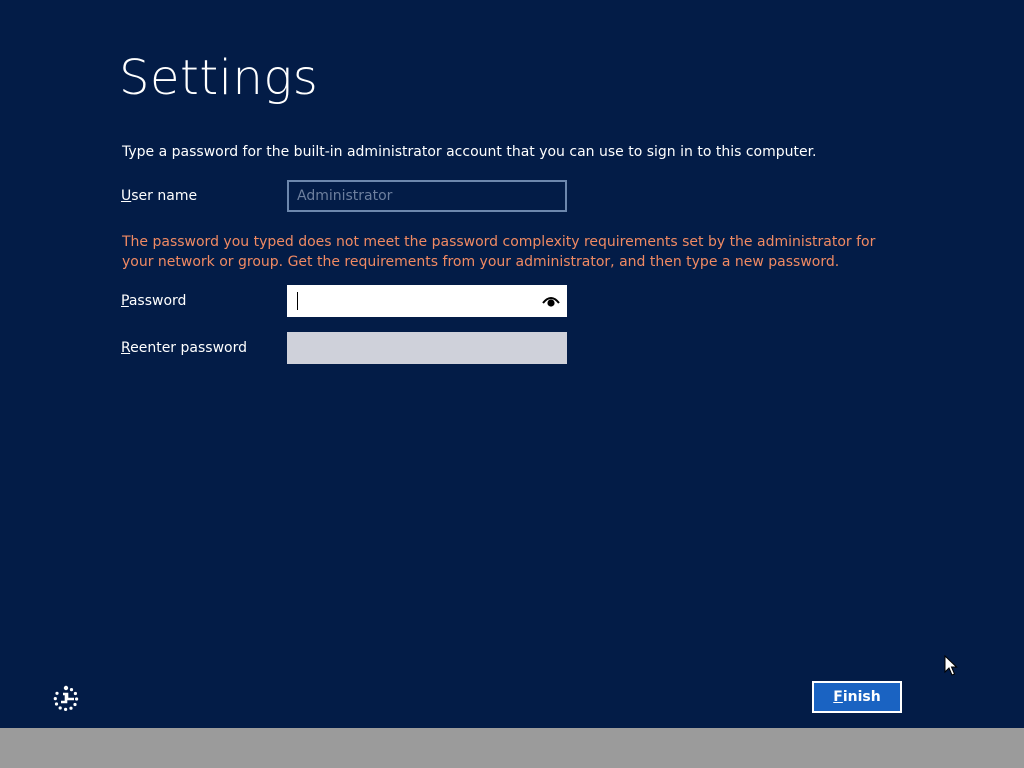  What do you see at coordinates (126, 196) in the screenshot?
I see `username-label-accesskey: U` at bounding box center [126, 196].